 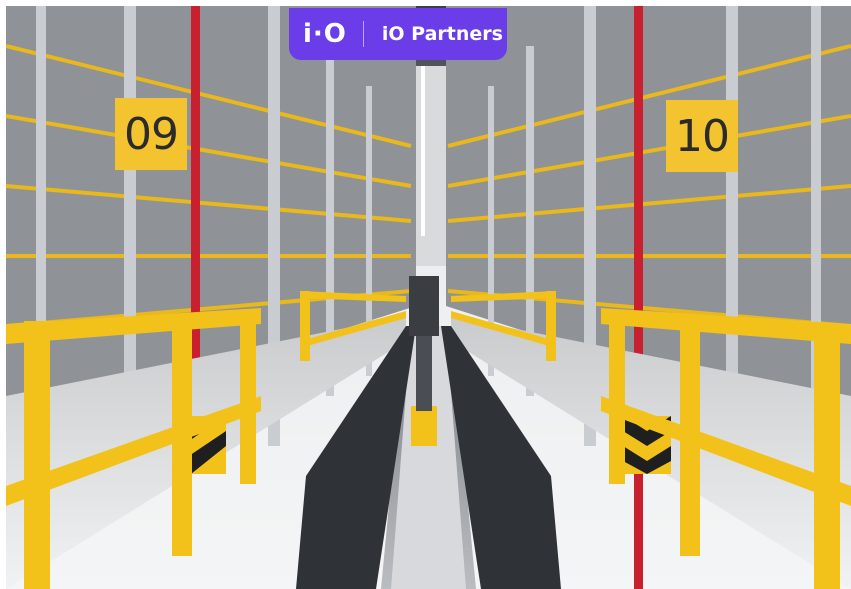 What do you see at coordinates (325, 34) in the screenshot?
I see `brand-logo-mark: i·O` at bounding box center [325, 34].